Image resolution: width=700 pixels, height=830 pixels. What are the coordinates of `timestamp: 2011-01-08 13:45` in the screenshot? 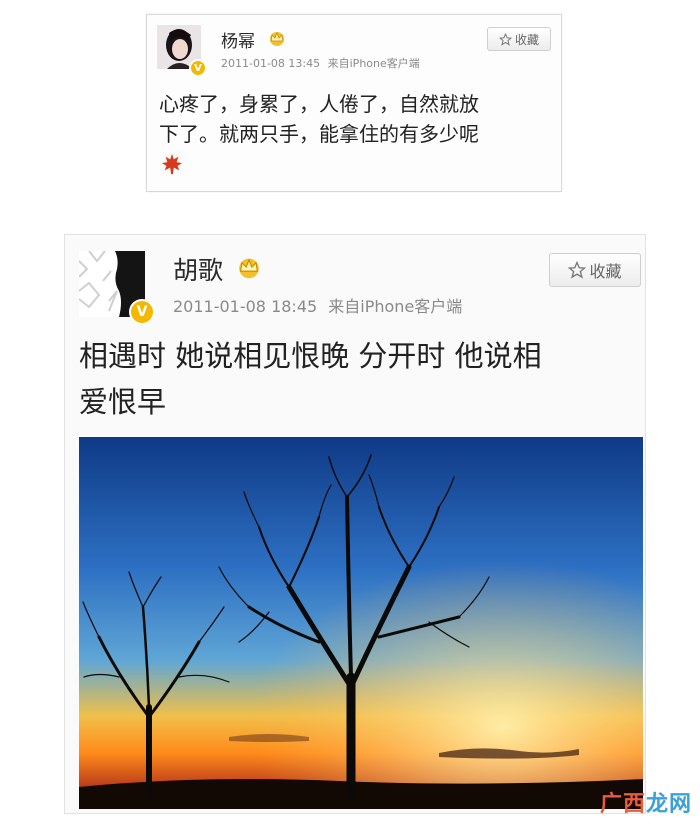 It's located at (270, 63).